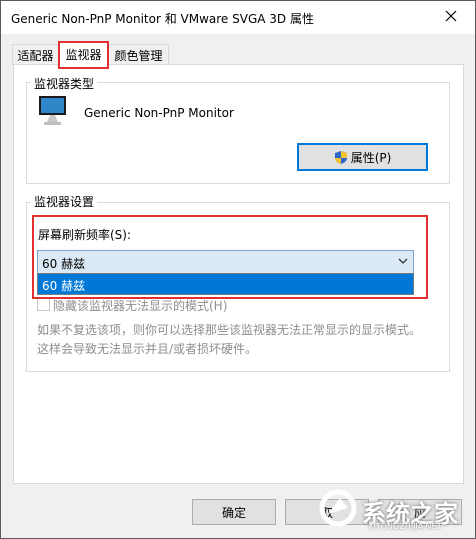 This screenshot has width=476, height=539. Describe the element at coordinates (64, 201) in the screenshot. I see `monitor-settings-label: 监视器设置` at that location.